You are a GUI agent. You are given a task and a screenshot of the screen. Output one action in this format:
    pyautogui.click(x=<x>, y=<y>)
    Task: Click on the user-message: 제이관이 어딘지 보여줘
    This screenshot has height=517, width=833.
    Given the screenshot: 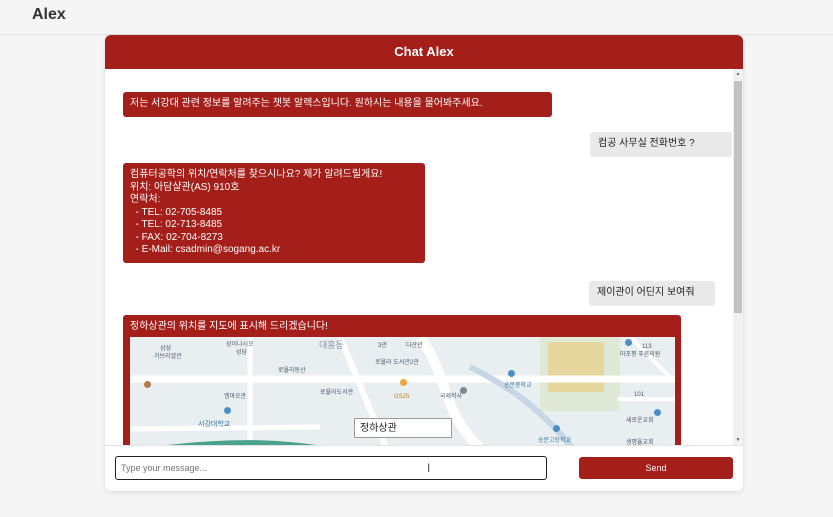 What is the action you would take?
    pyautogui.click(x=652, y=293)
    